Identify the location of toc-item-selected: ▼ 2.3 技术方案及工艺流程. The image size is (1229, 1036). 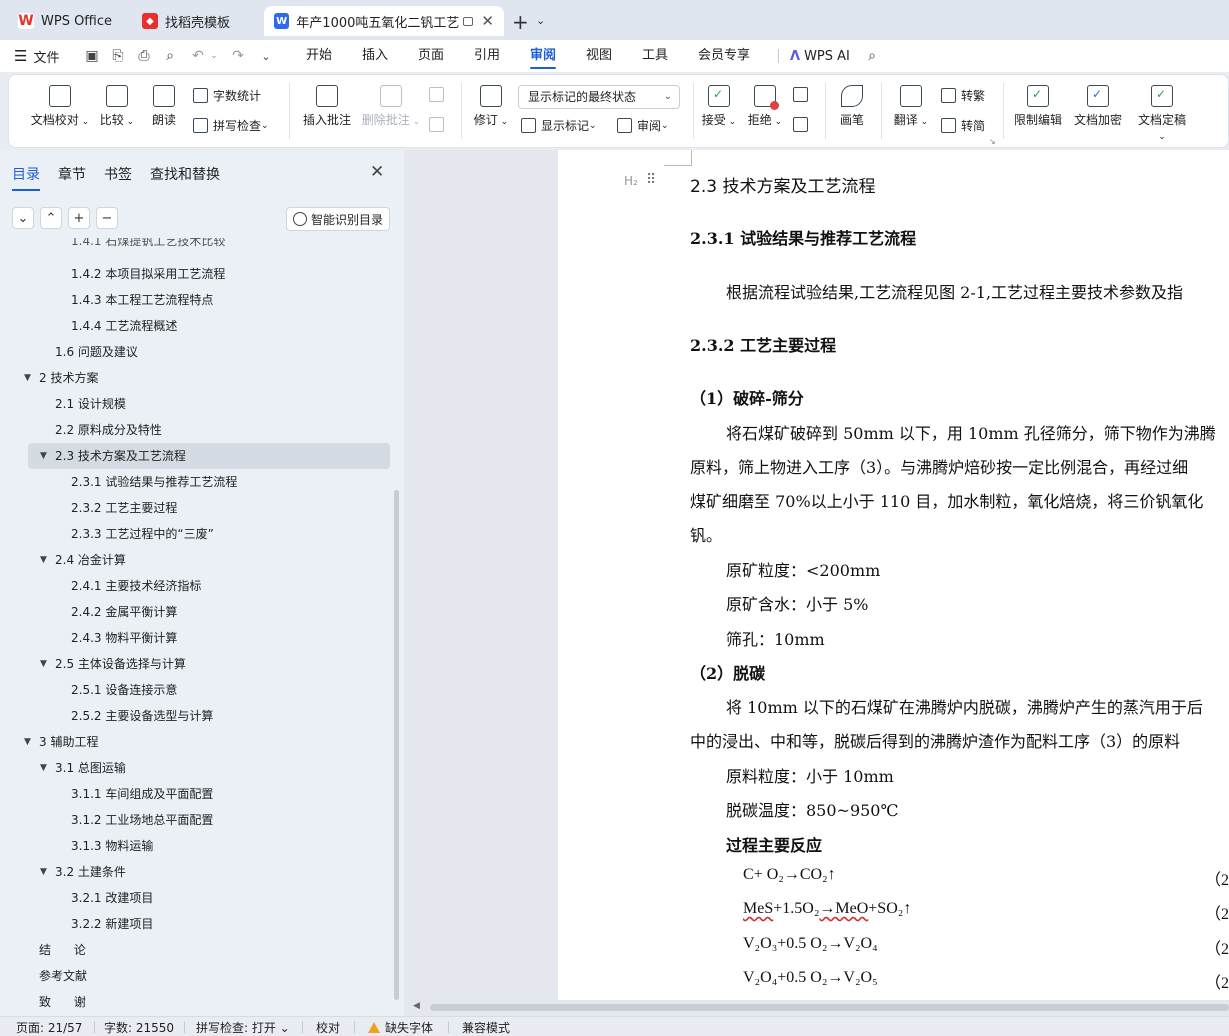
(209, 456).